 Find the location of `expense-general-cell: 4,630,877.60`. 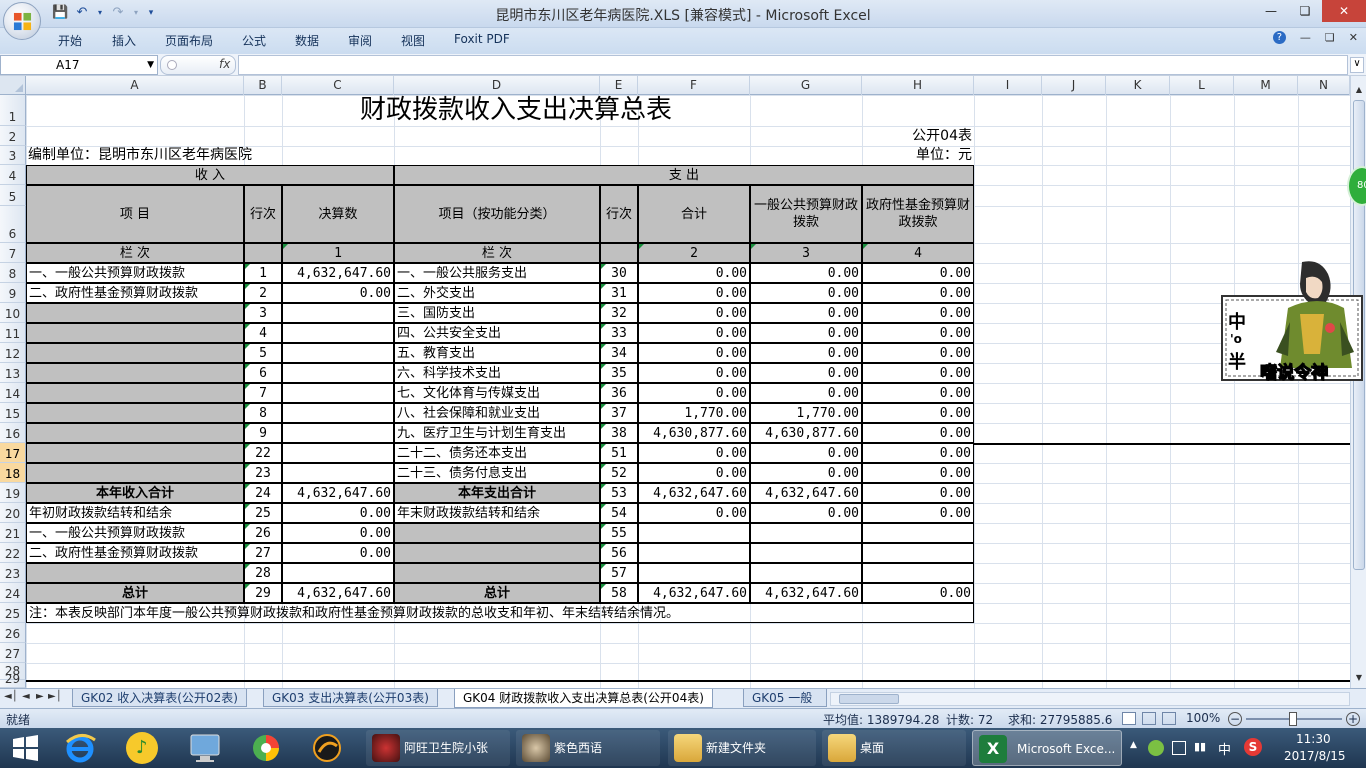

expense-general-cell: 4,630,877.60 is located at coordinates (806, 433).